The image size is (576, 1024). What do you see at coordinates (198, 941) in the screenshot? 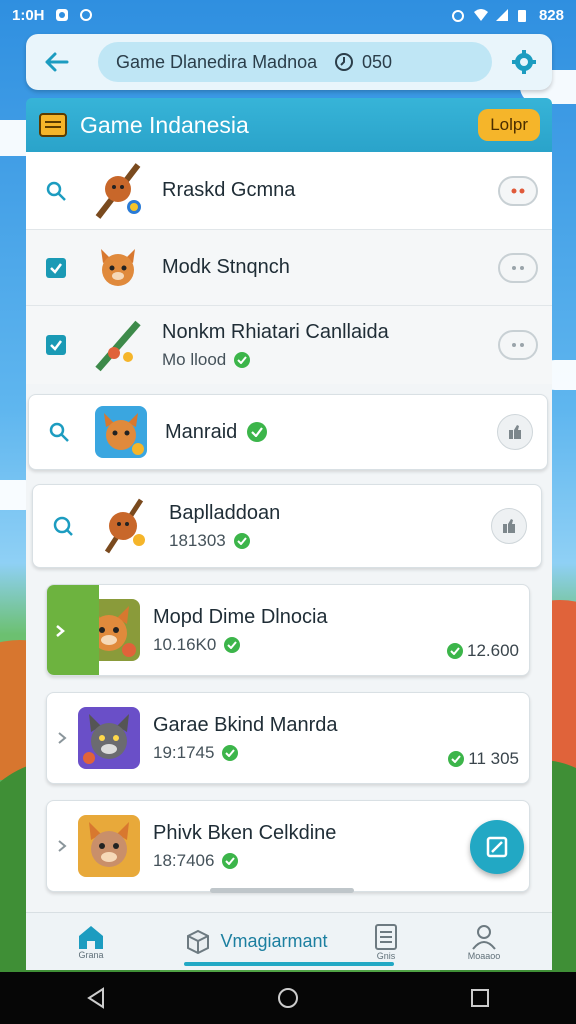
I see `cube-icon` at bounding box center [198, 941].